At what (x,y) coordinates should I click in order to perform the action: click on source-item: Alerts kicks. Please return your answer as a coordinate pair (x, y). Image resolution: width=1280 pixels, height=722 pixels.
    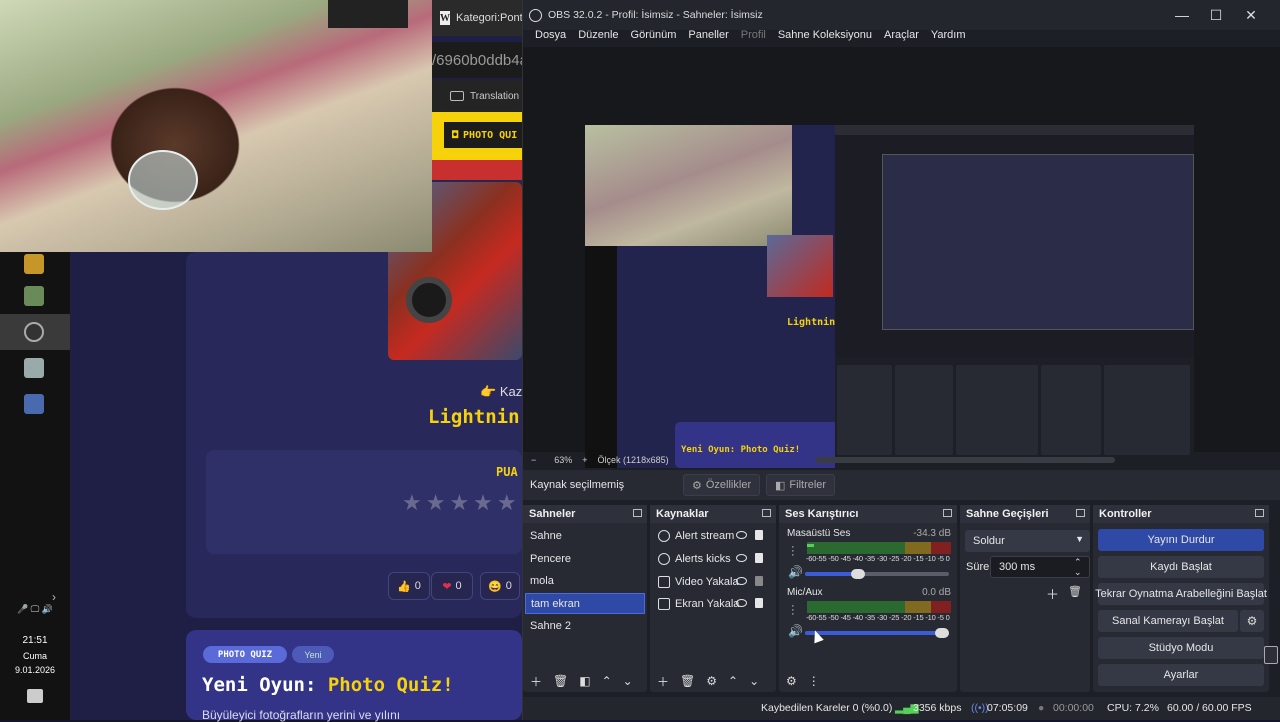
    Looking at the image, I should click on (712, 559).